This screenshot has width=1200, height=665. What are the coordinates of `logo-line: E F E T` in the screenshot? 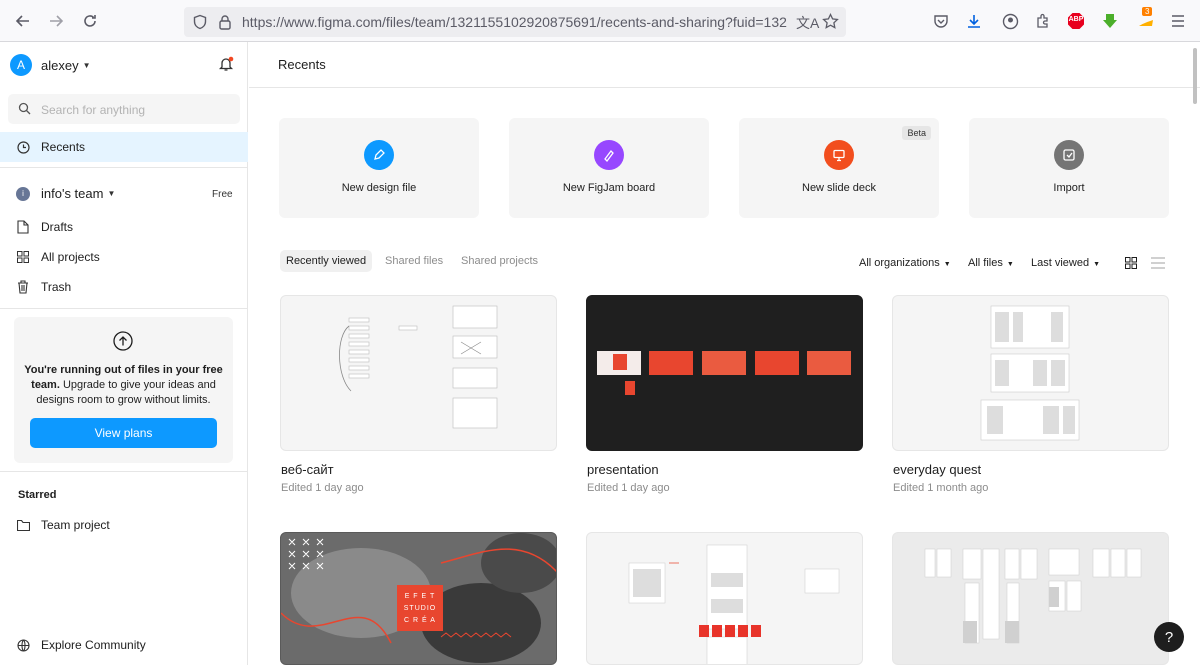 It's located at (420, 596).